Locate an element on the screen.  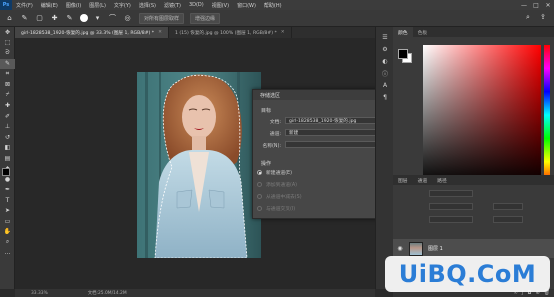
info-panel-icon: ⓘ is located at coordinates (385, 73).